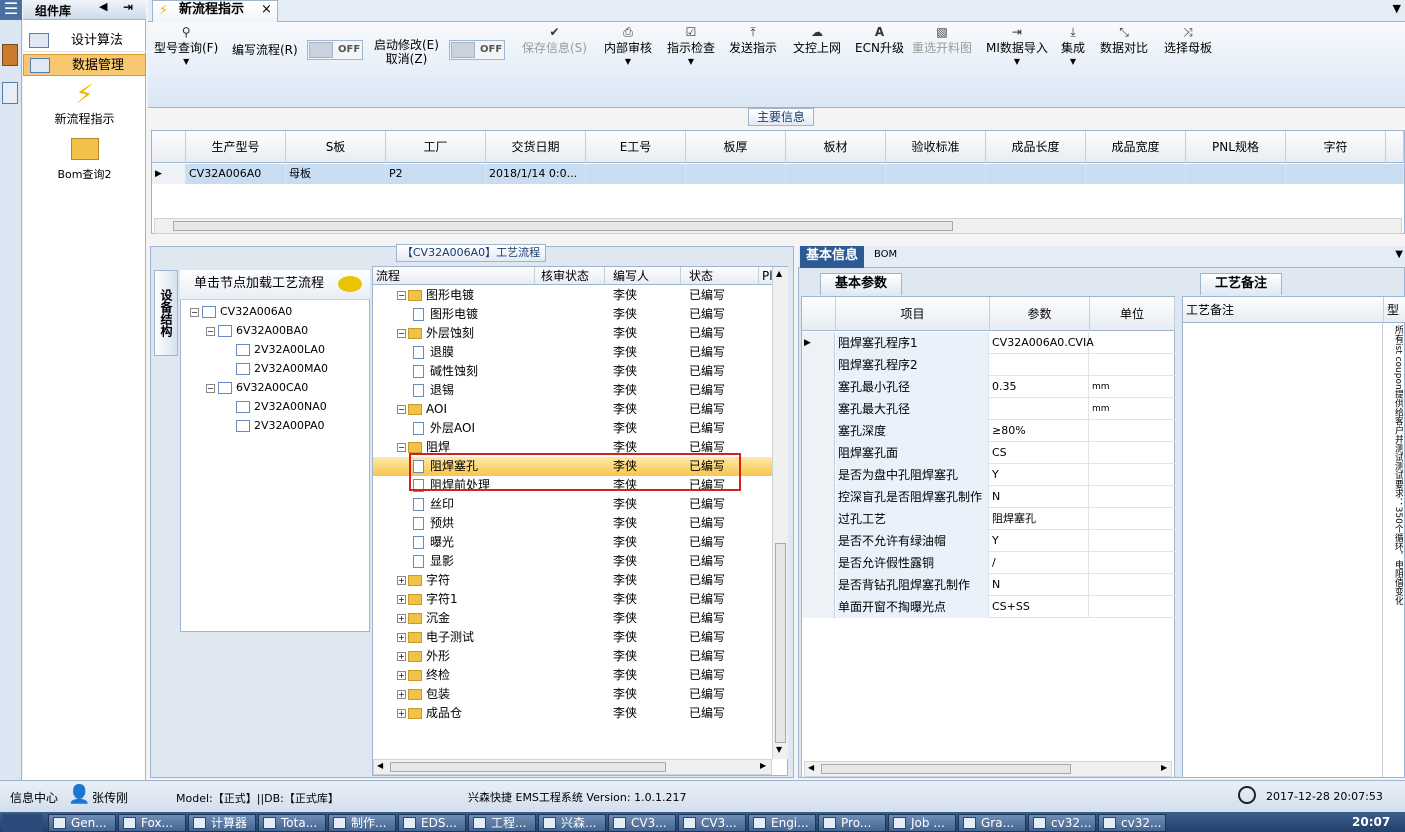  What do you see at coordinates (988, 519) in the screenshot?
I see `table-row: 过孔工艺 阻焊塞孔` at bounding box center [988, 519].